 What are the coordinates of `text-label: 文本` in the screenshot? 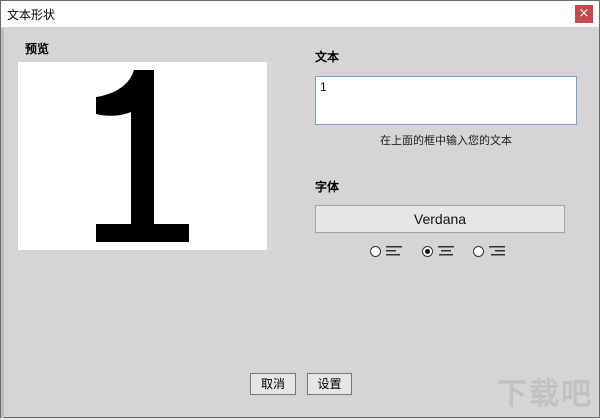 It's located at (327, 57).